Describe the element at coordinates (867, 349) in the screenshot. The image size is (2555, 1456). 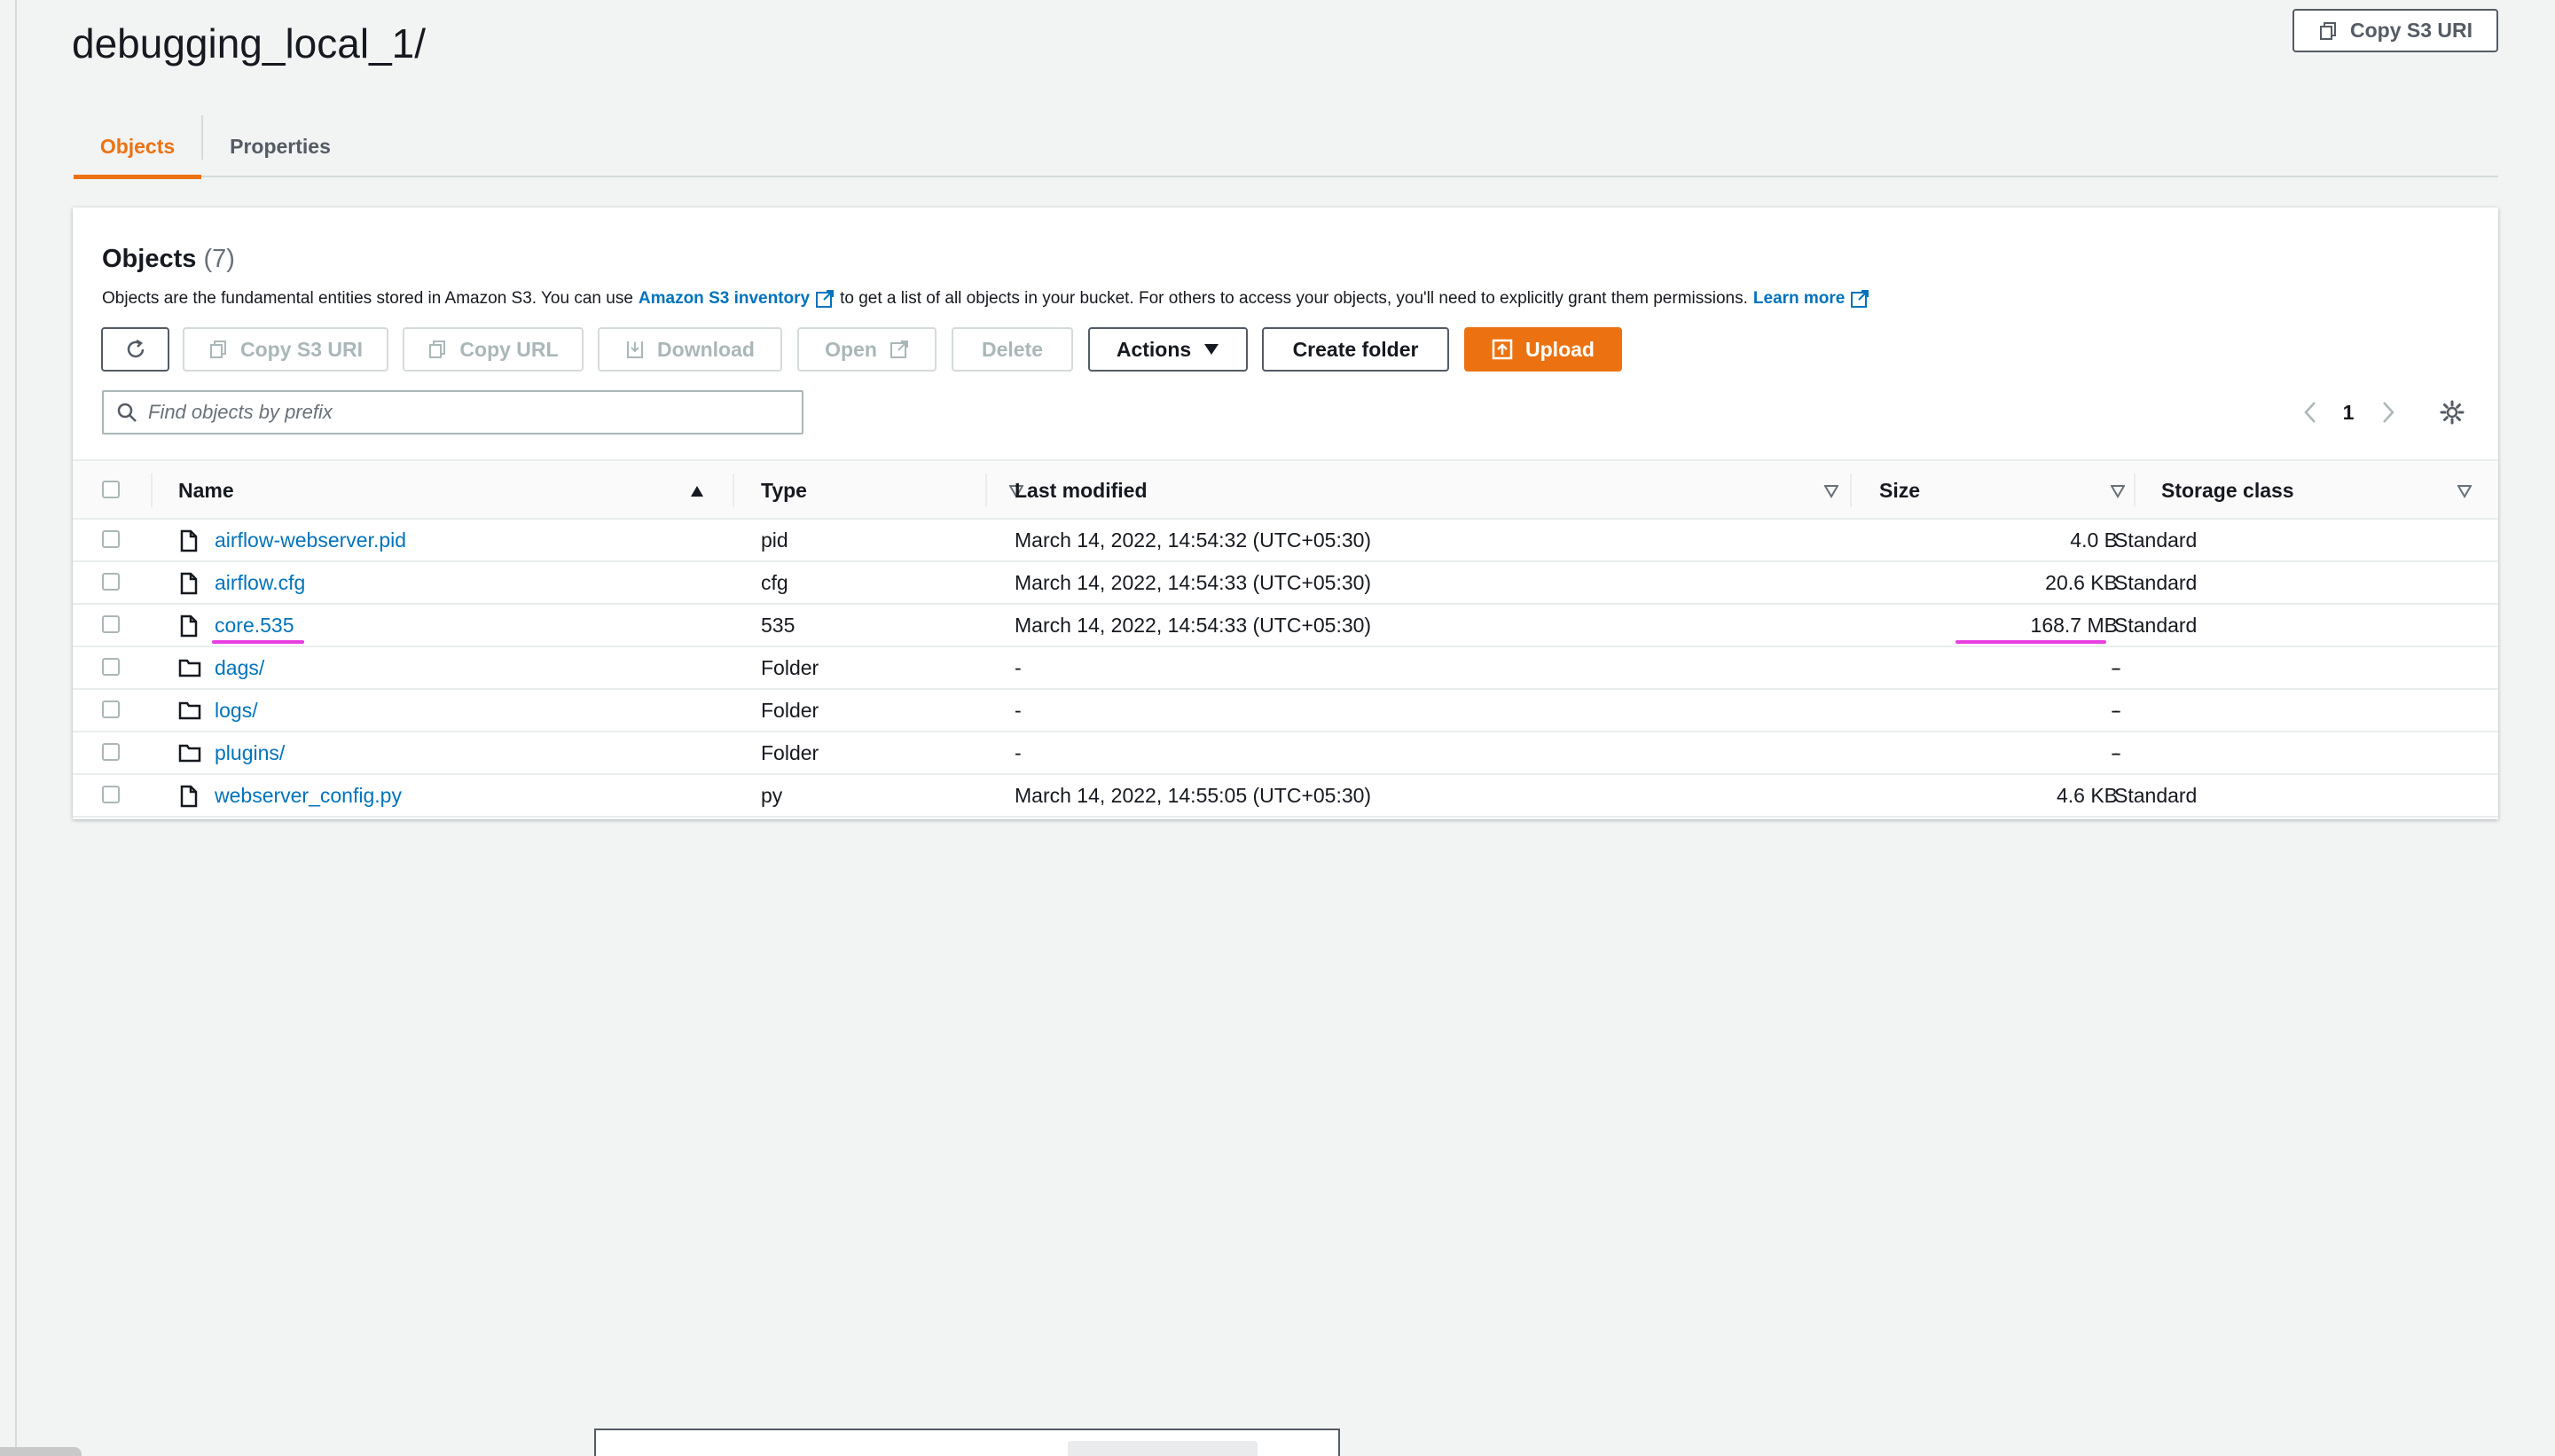
I see `open-button: Open` at that location.